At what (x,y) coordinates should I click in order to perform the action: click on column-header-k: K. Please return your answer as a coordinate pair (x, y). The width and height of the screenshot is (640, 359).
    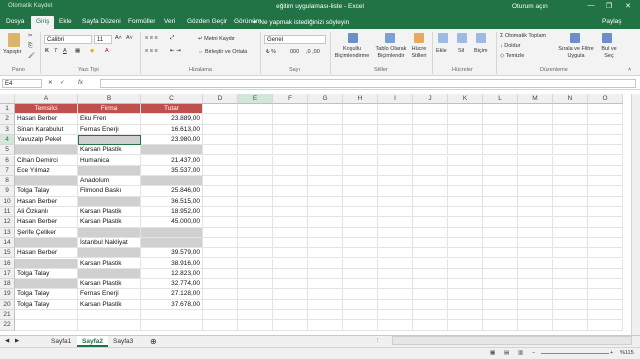
    Looking at the image, I should click on (465, 99).